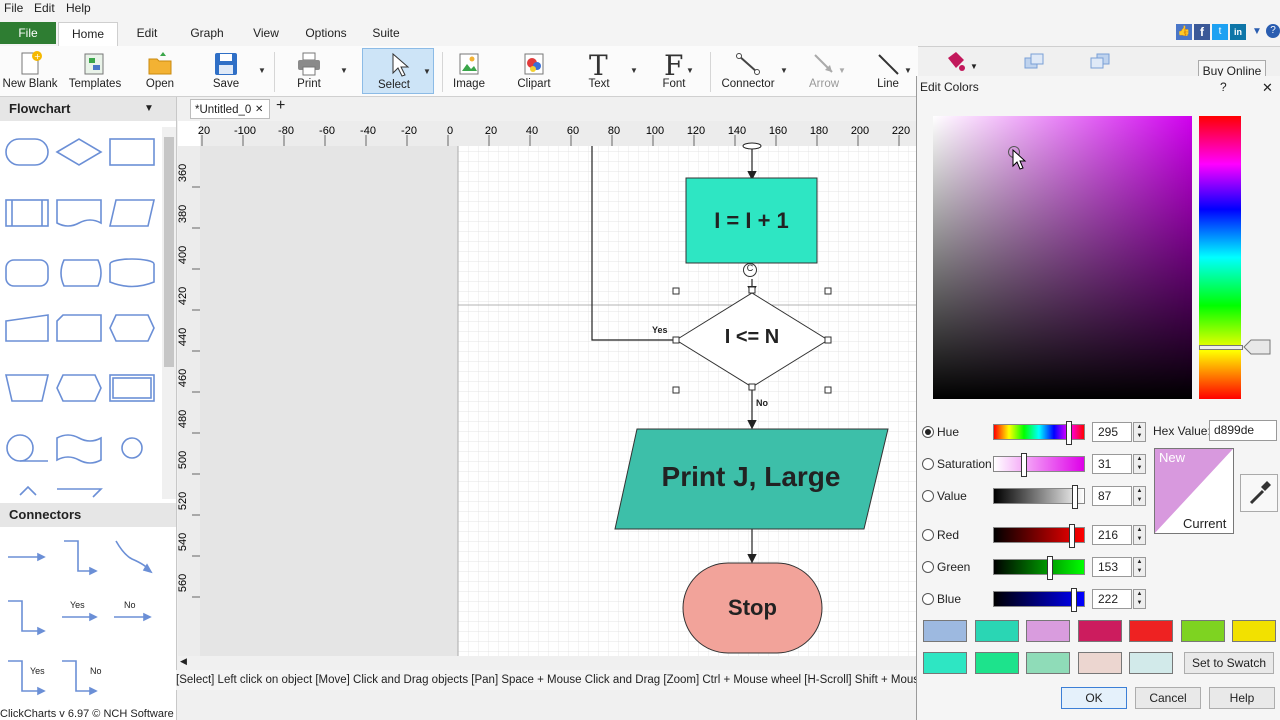 The height and width of the screenshot is (720, 1280). I want to click on arrow-dropdown-icon: ▼, so click(842, 70).